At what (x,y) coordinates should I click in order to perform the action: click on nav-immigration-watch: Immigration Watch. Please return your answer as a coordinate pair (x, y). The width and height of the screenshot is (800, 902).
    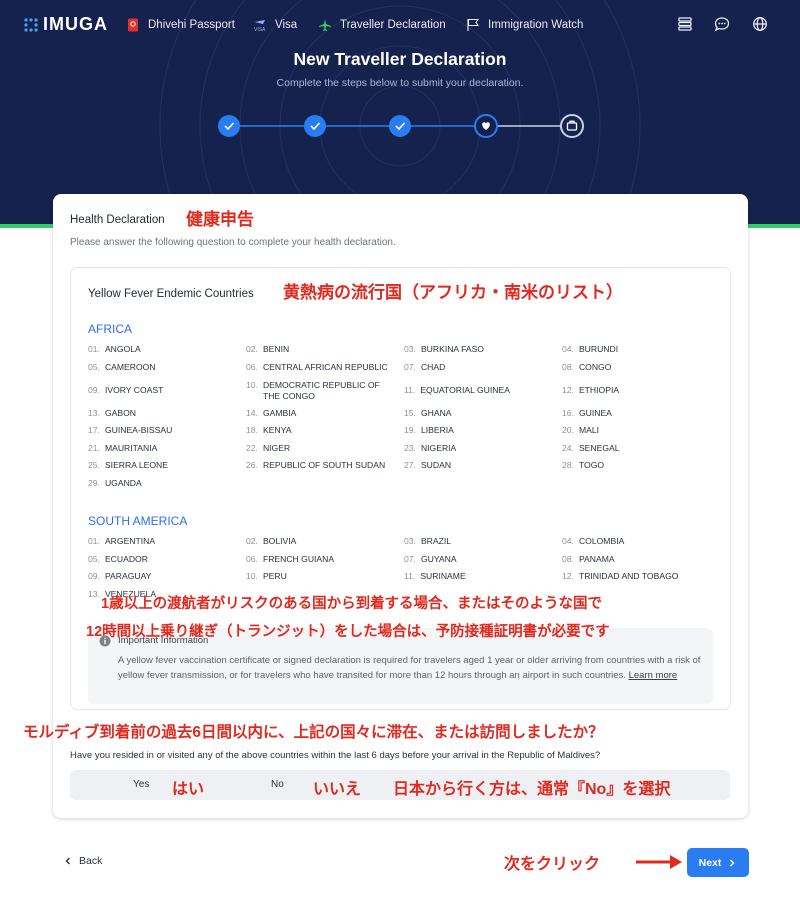
    Looking at the image, I should click on (524, 25).